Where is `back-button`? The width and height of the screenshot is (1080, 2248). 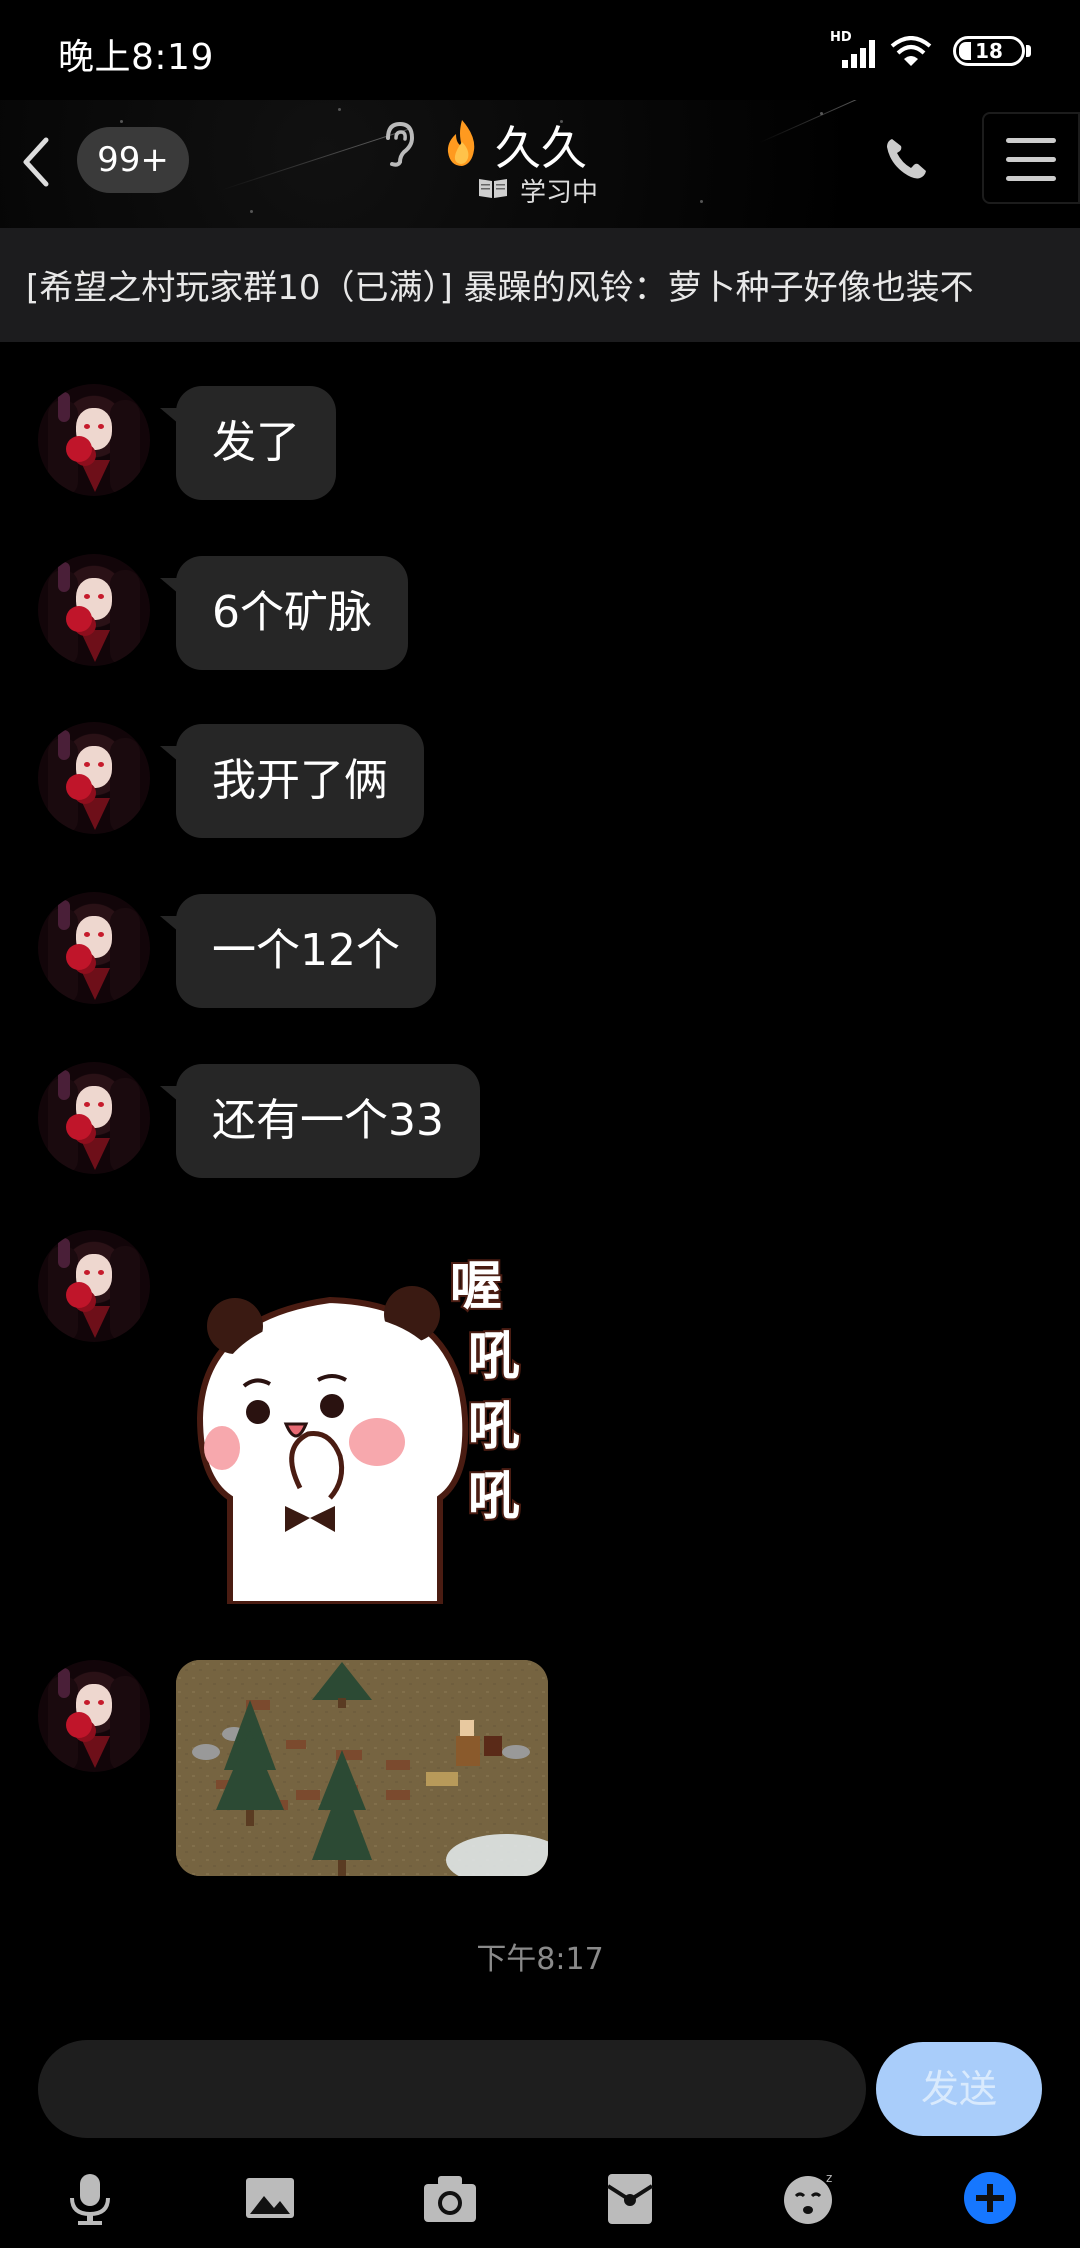 back-button is located at coordinates (36, 162).